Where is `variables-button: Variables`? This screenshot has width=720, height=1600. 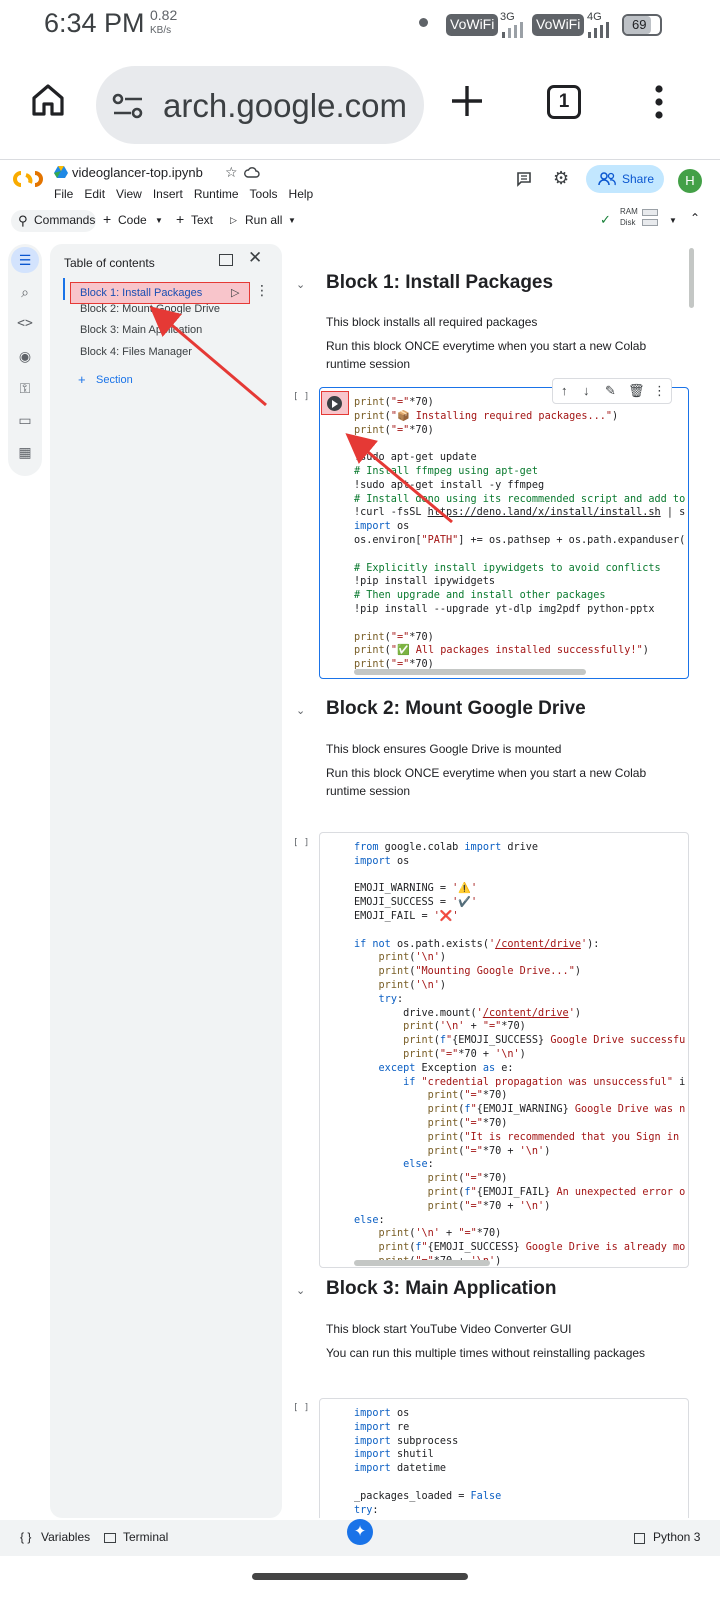 variables-button: Variables is located at coordinates (65, 1537).